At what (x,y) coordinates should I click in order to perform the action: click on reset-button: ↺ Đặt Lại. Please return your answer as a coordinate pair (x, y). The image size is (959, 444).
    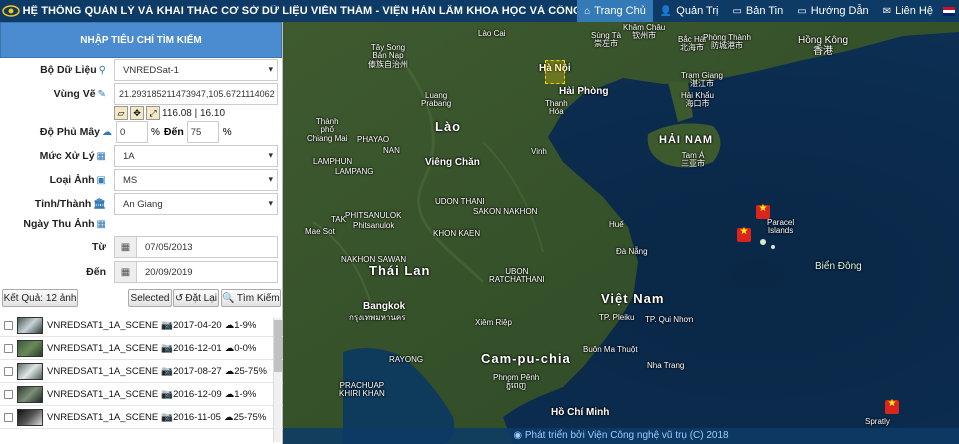
    Looking at the image, I should click on (196, 298).